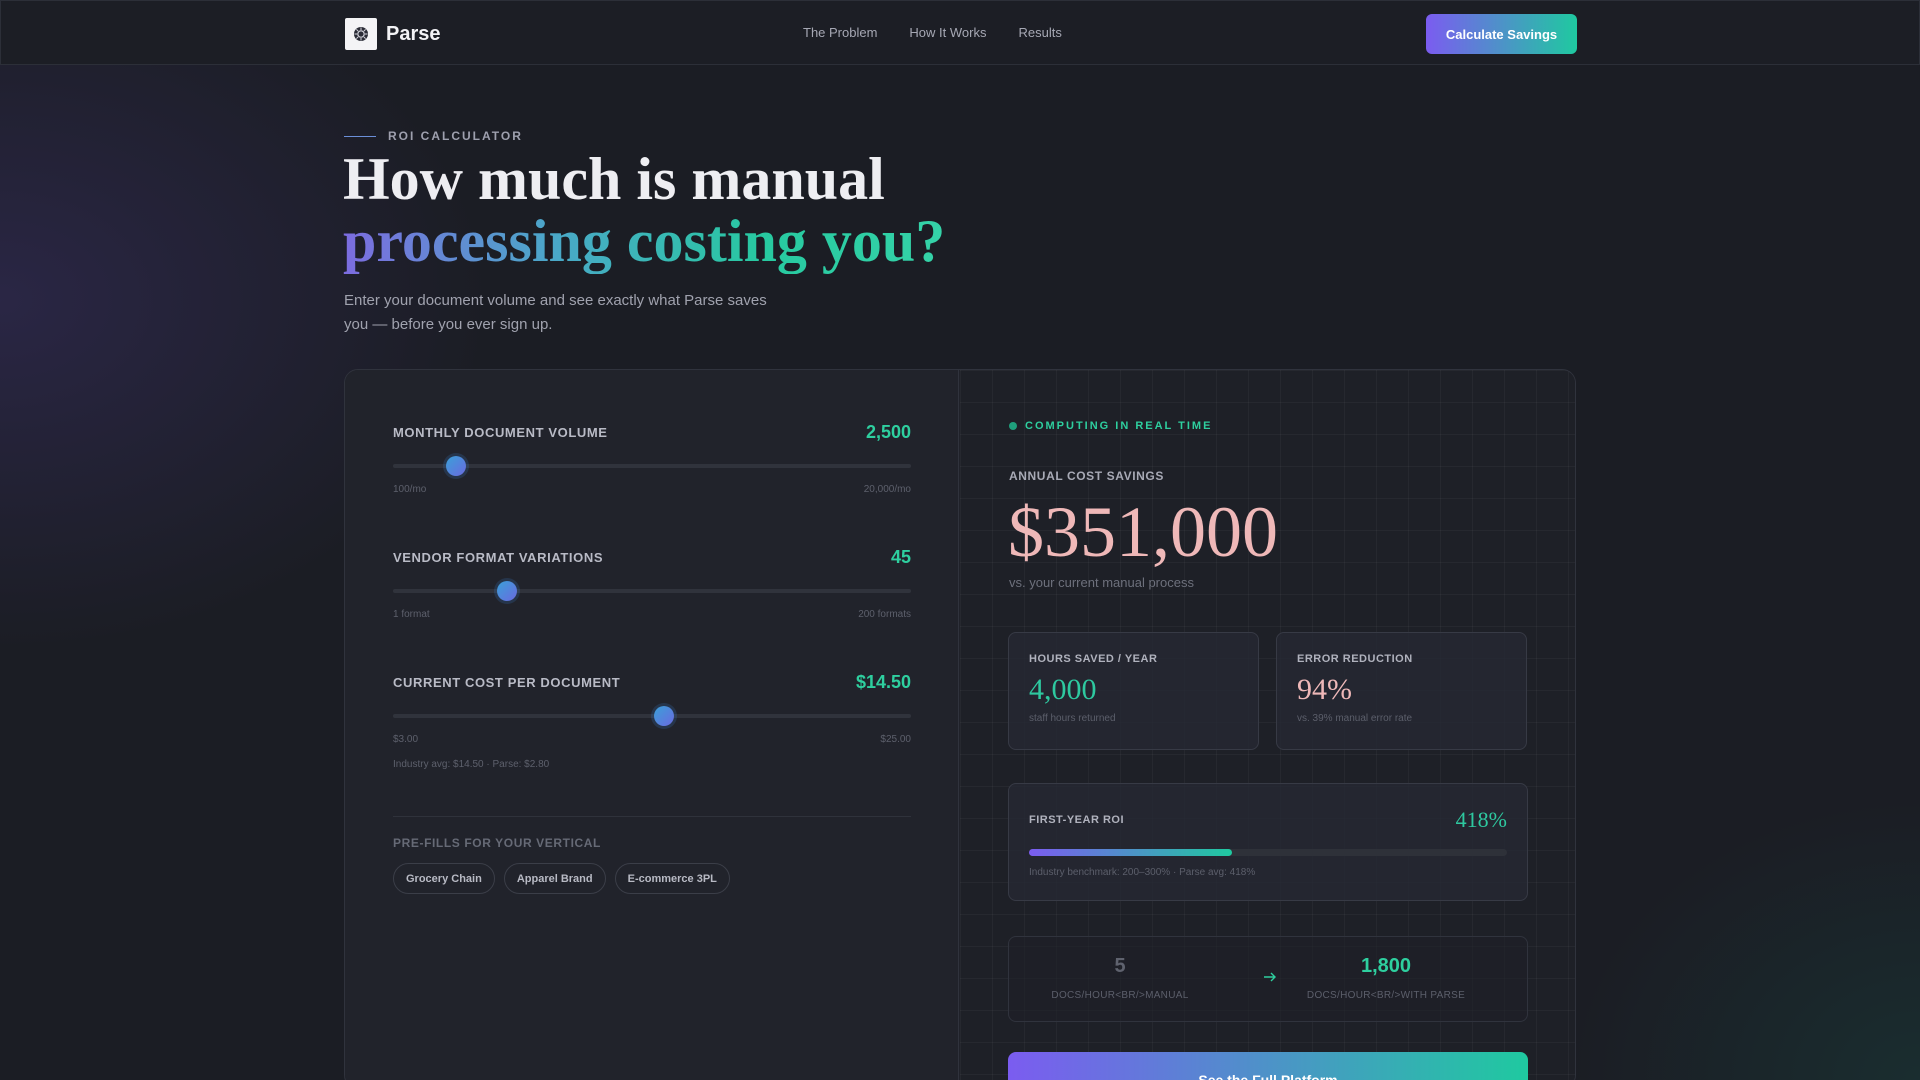 Image resolution: width=1920 pixels, height=1080 pixels. What do you see at coordinates (1386, 995) in the screenshot?
I see `parse-throughput-label: DOCS/HOUR<BR/>WITH PARSE` at bounding box center [1386, 995].